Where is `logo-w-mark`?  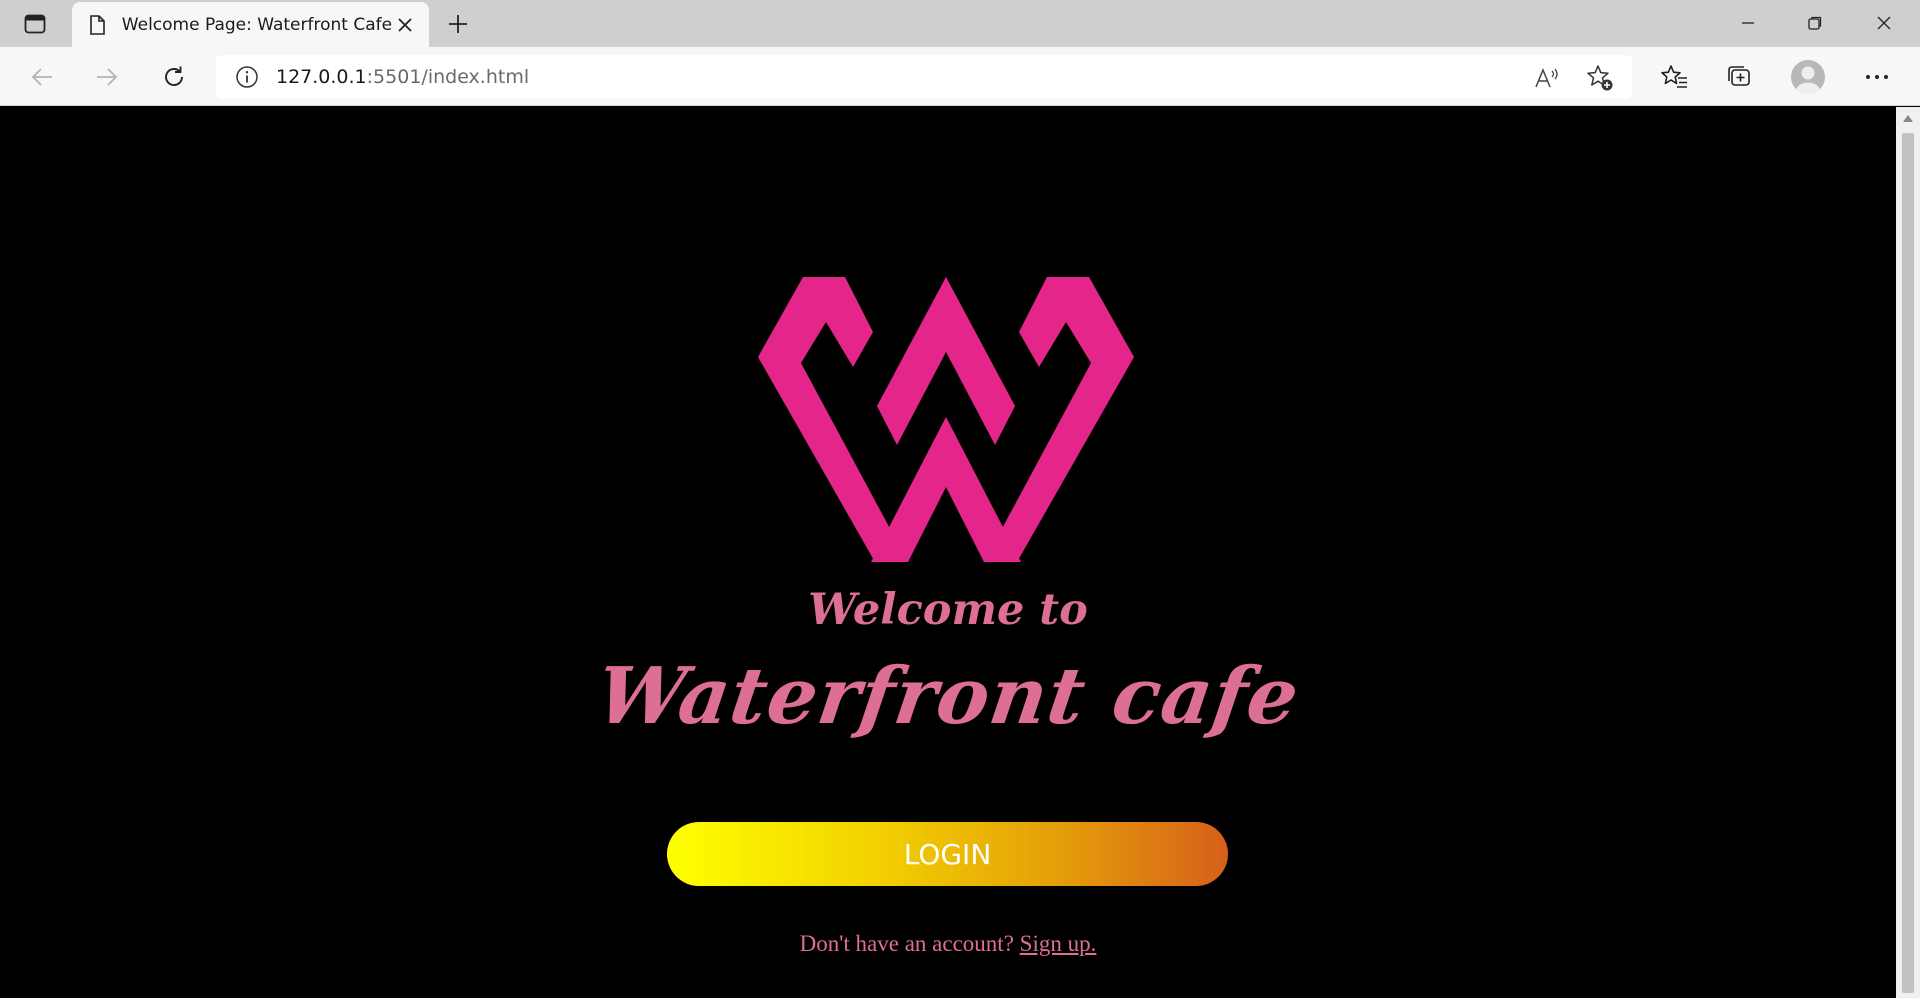 logo-w-mark is located at coordinates (946, 419).